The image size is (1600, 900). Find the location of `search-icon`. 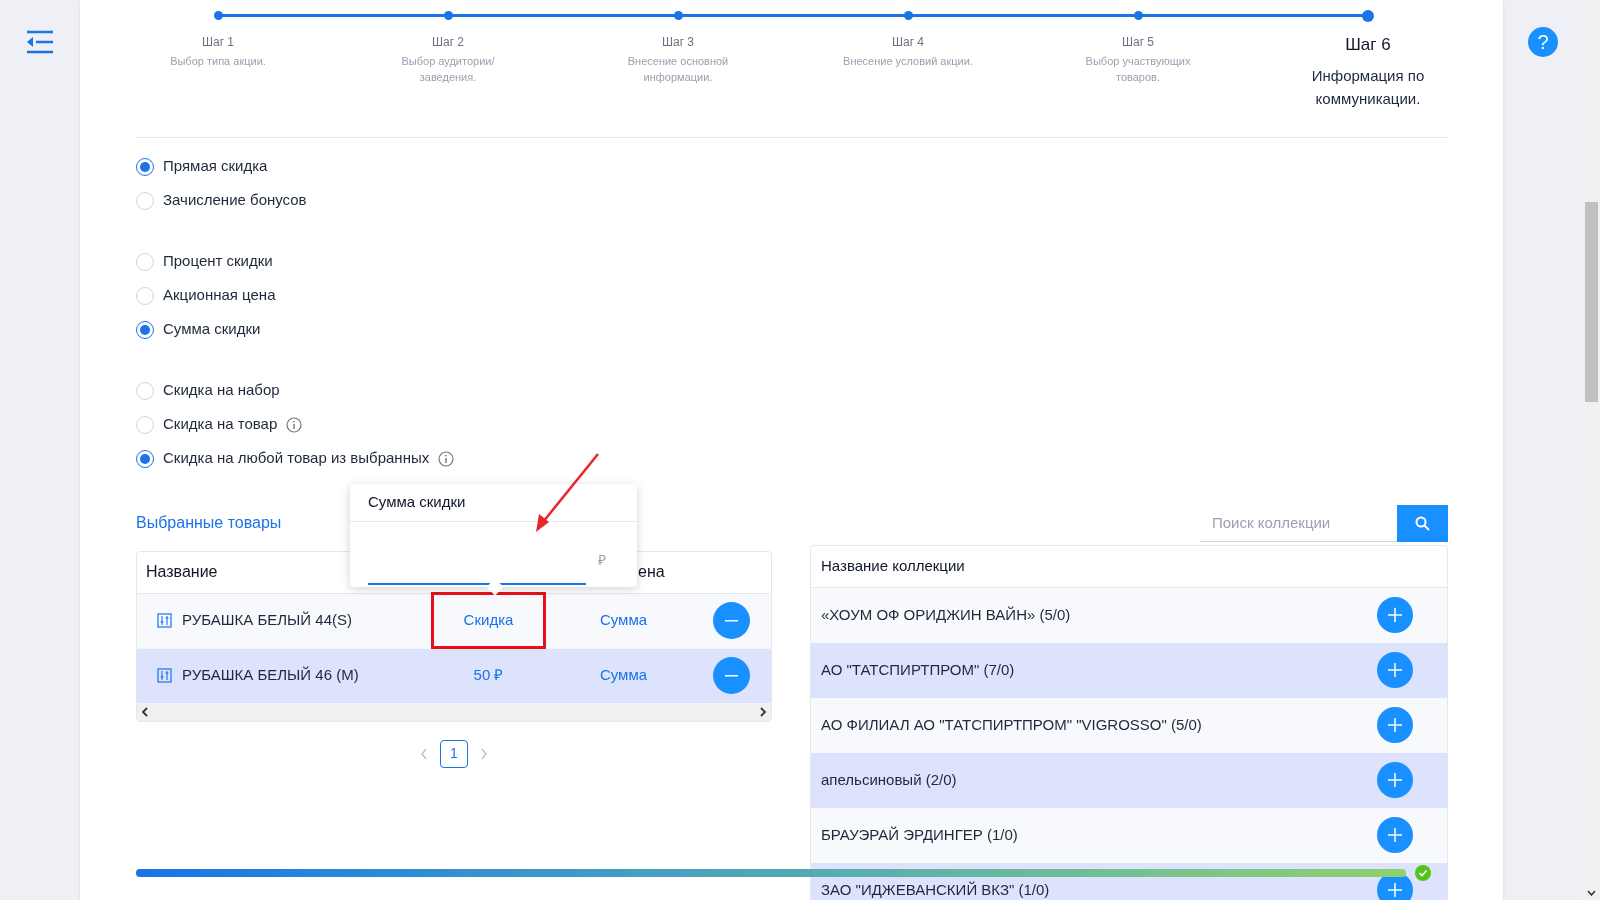

search-icon is located at coordinates (1422, 523).